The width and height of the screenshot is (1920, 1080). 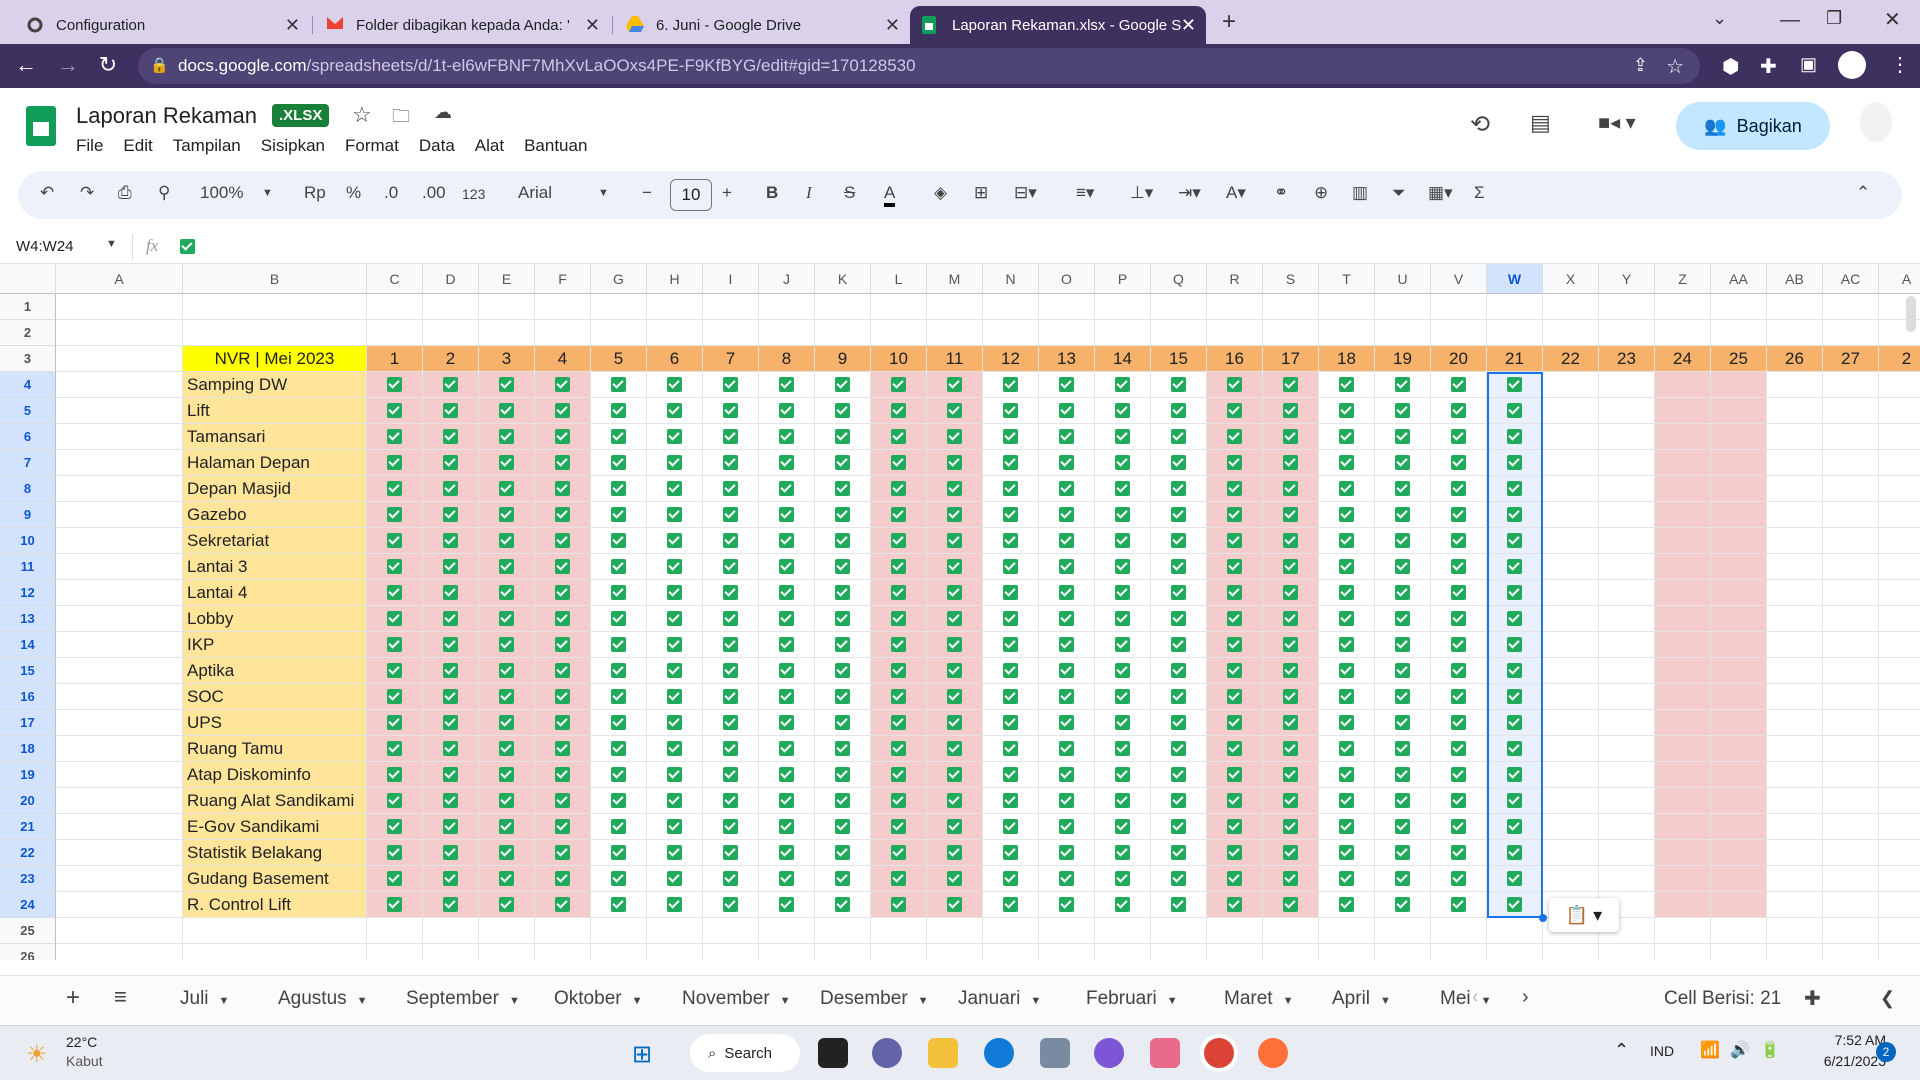 What do you see at coordinates (1361, 999) in the screenshot?
I see `sheet-tab: April ▼` at bounding box center [1361, 999].